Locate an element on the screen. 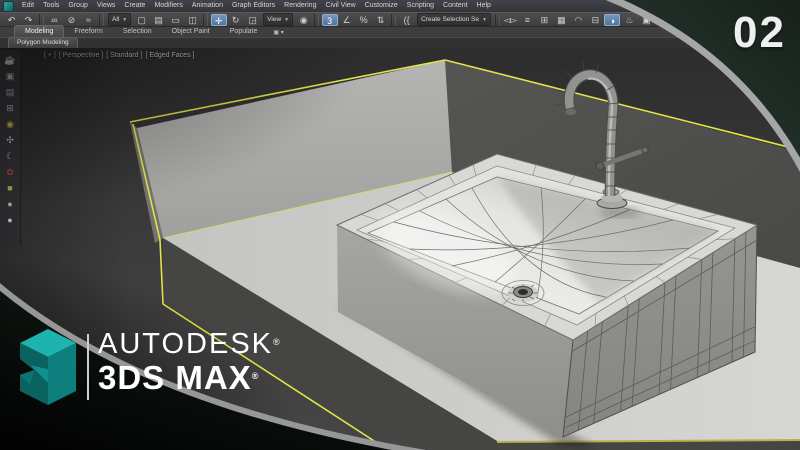 The height and width of the screenshot is (450, 800). menu-item-animation: Animation is located at coordinates (207, 6).